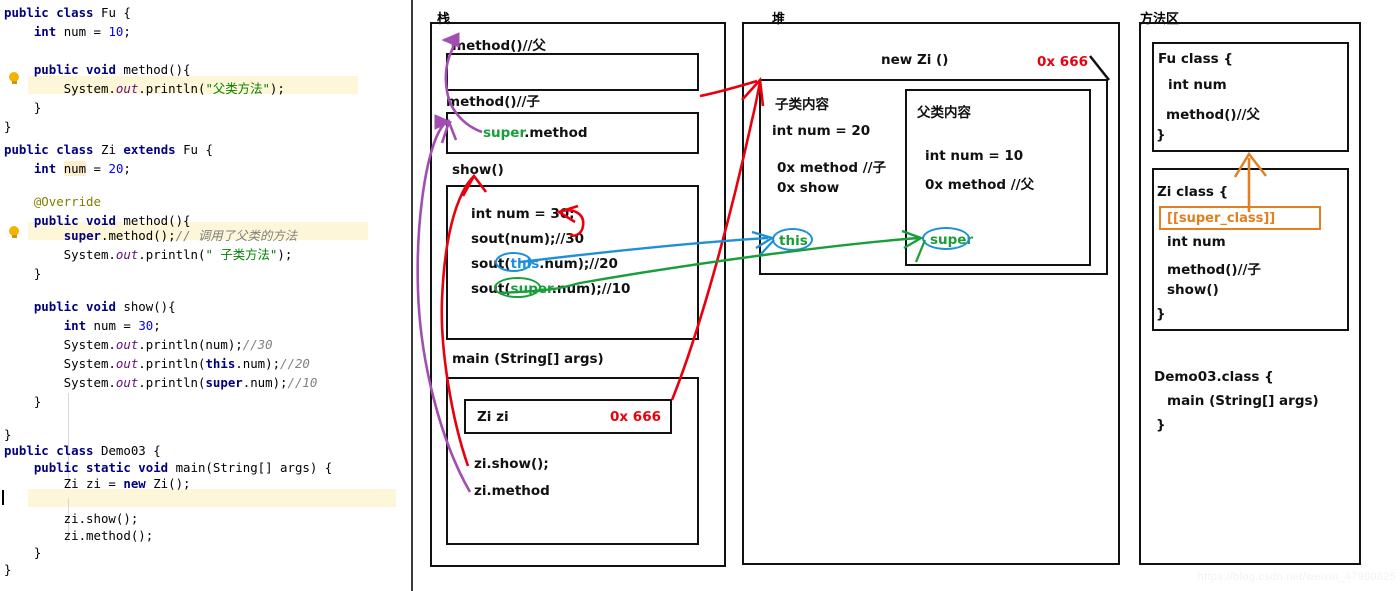  What do you see at coordinates (578, 264) in the screenshot?
I see `show-line-3-suffix: .num);//20` at bounding box center [578, 264].